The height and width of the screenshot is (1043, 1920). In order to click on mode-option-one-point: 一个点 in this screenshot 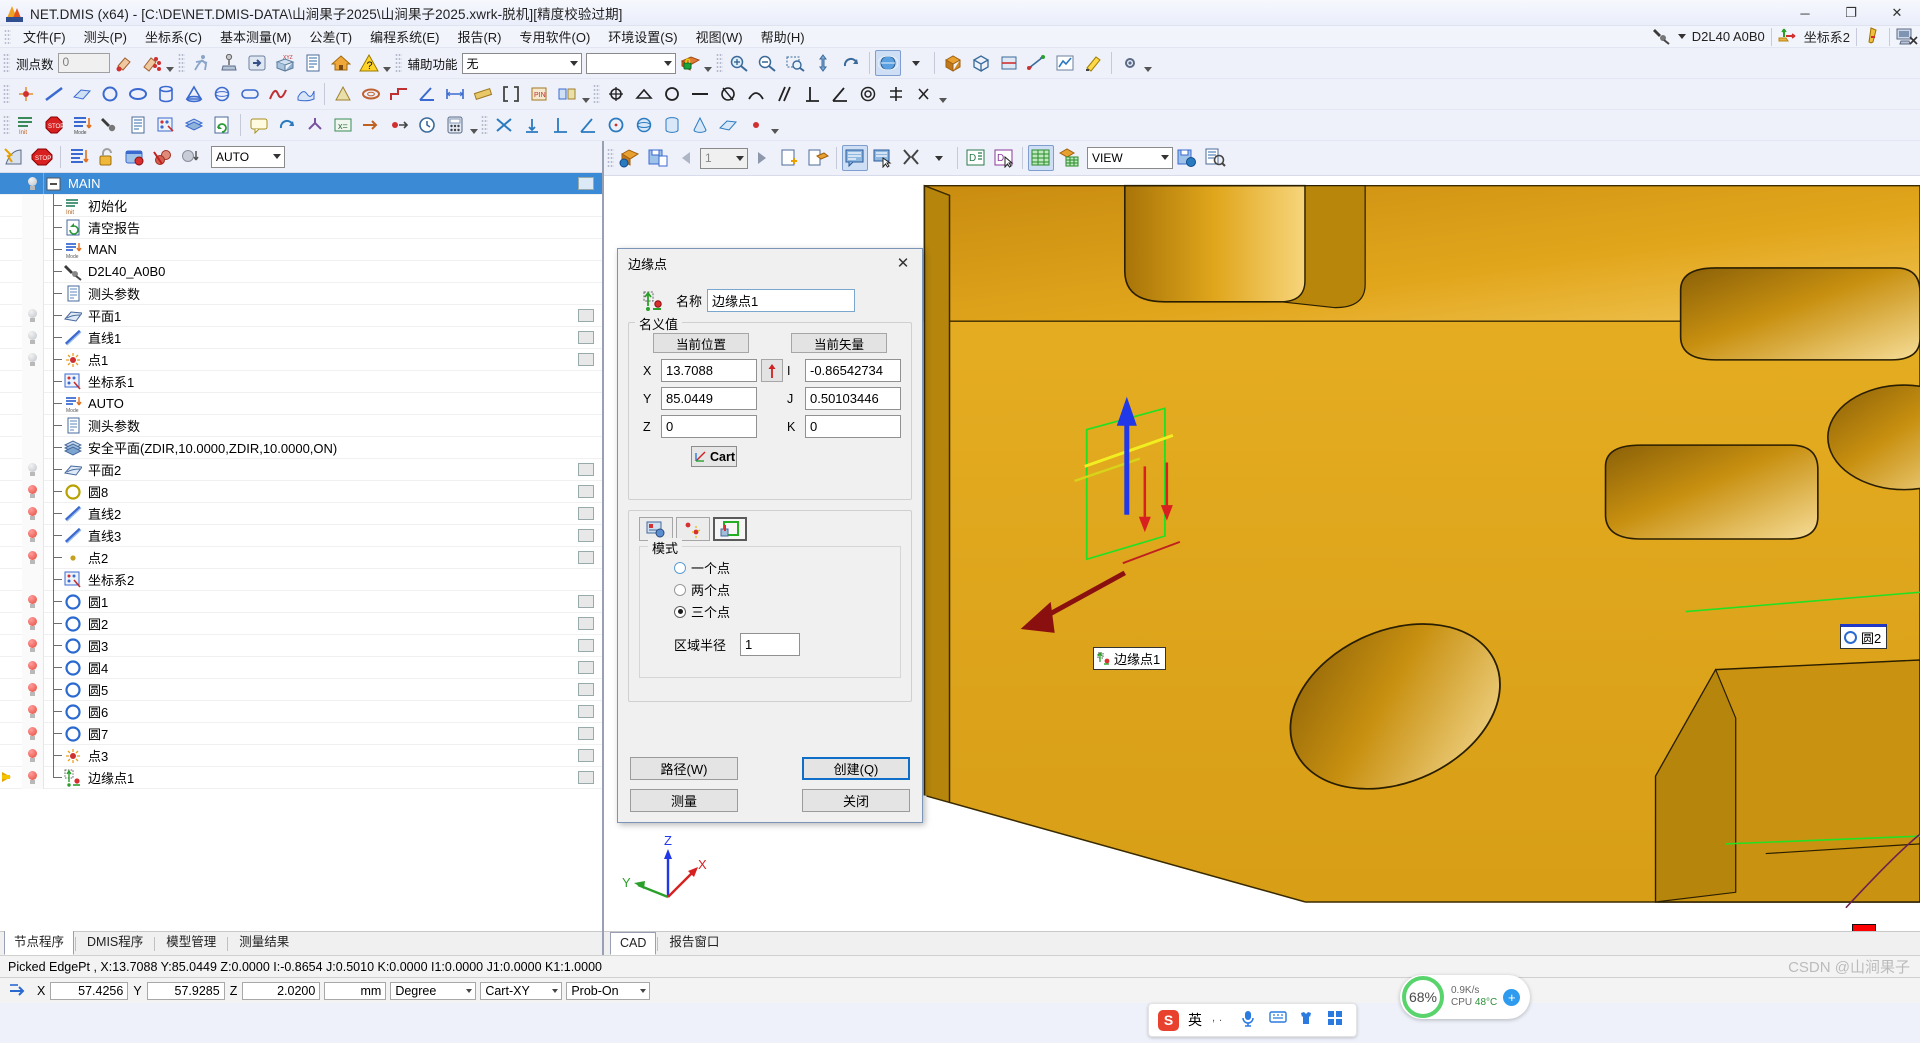, I will do `click(784, 567)`.